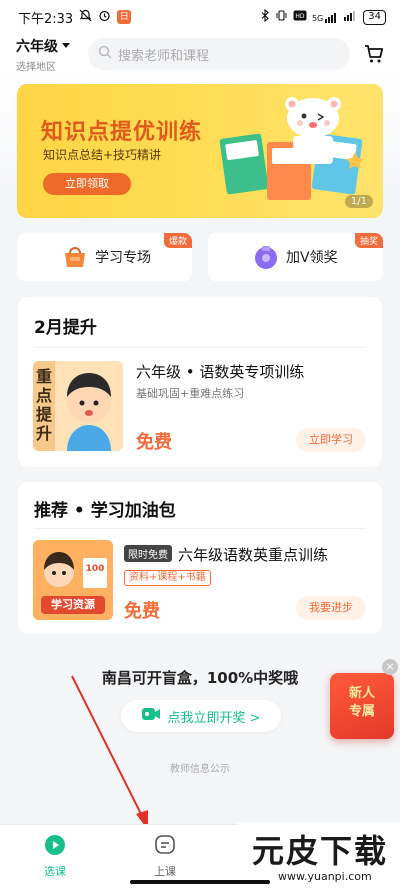 The height and width of the screenshot is (889, 400). I want to click on top-bar: 六年级 选择地区 搜索老师和课程, so click(200, 54).